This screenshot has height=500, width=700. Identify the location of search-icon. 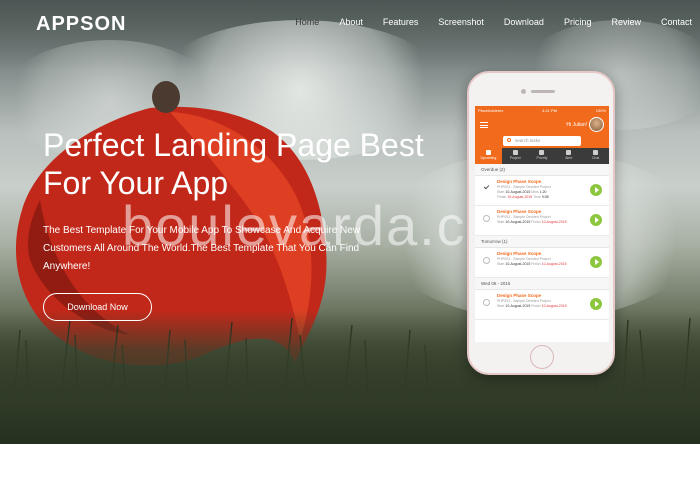
(509, 140).